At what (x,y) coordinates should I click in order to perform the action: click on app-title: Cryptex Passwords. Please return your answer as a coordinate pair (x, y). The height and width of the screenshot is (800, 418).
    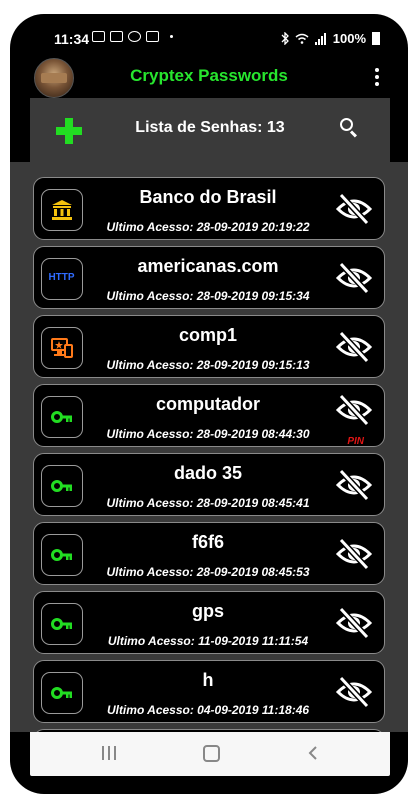
    Looking at the image, I should click on (209, 75).